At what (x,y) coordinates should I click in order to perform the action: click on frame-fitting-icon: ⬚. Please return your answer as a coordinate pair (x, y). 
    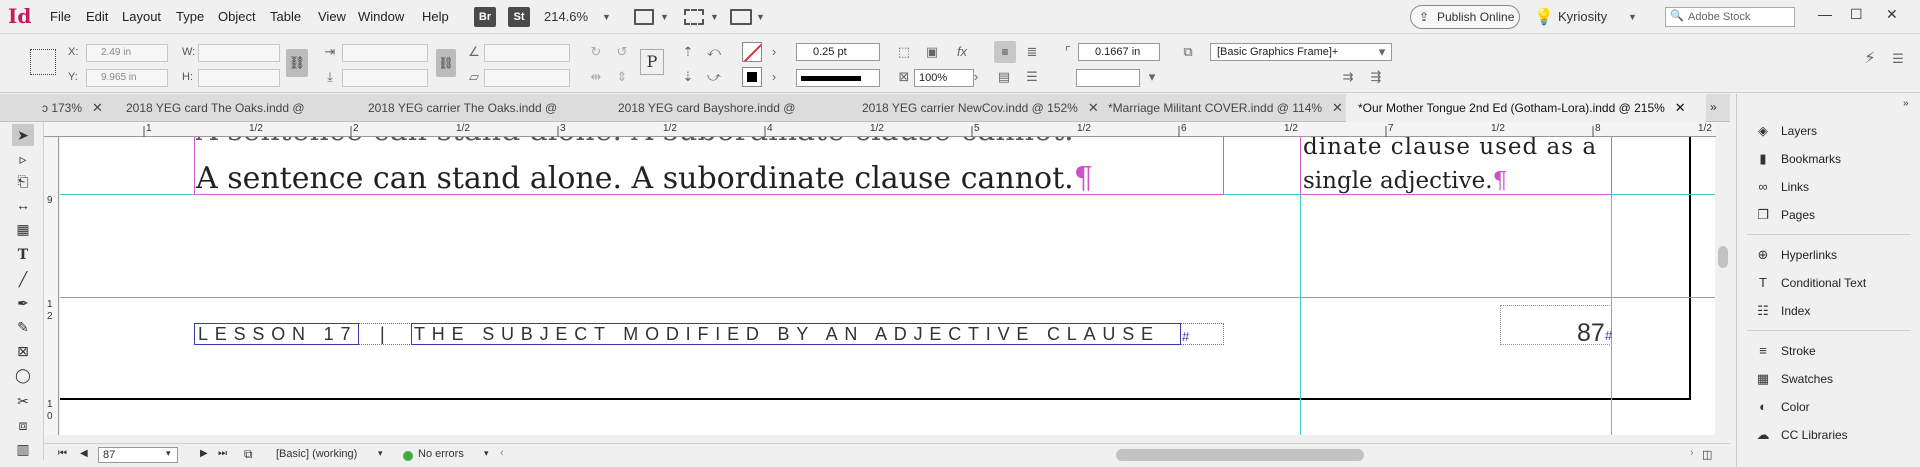
    Looking at the image, I should click on (904, 52).